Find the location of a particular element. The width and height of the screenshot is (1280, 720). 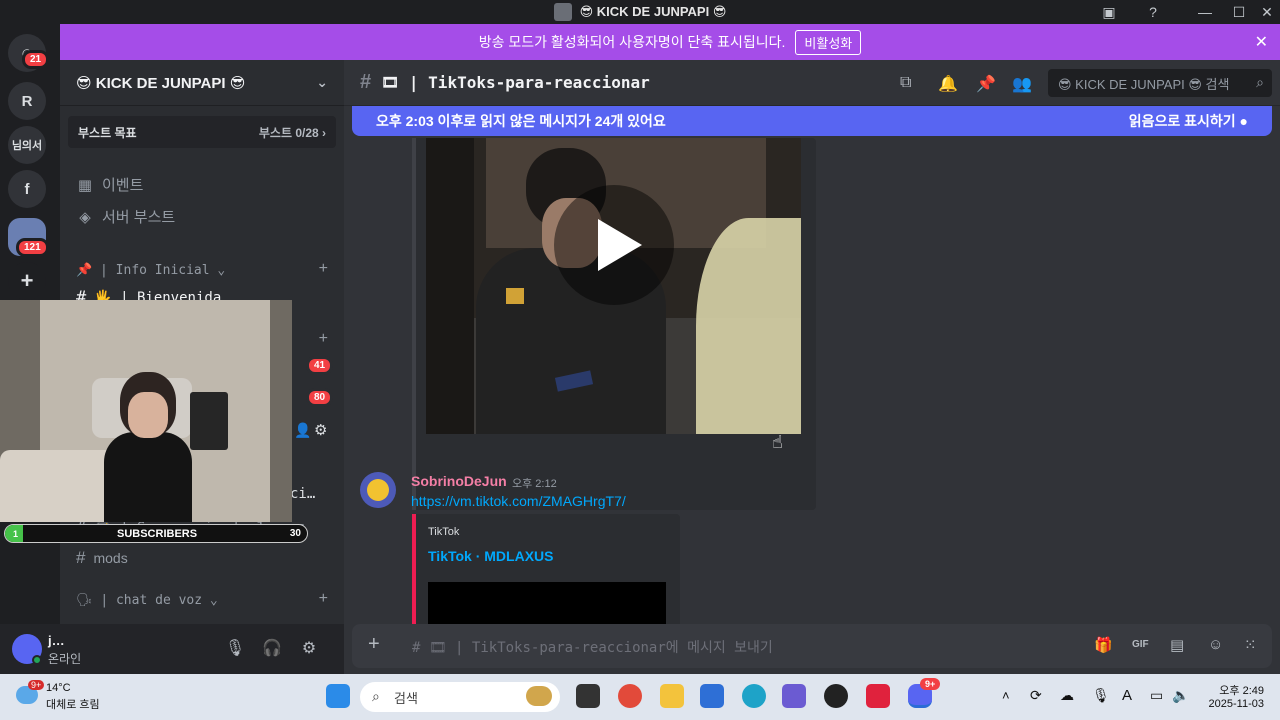

message-author: SobrinoDeJun is located at coordinates (459, 481).